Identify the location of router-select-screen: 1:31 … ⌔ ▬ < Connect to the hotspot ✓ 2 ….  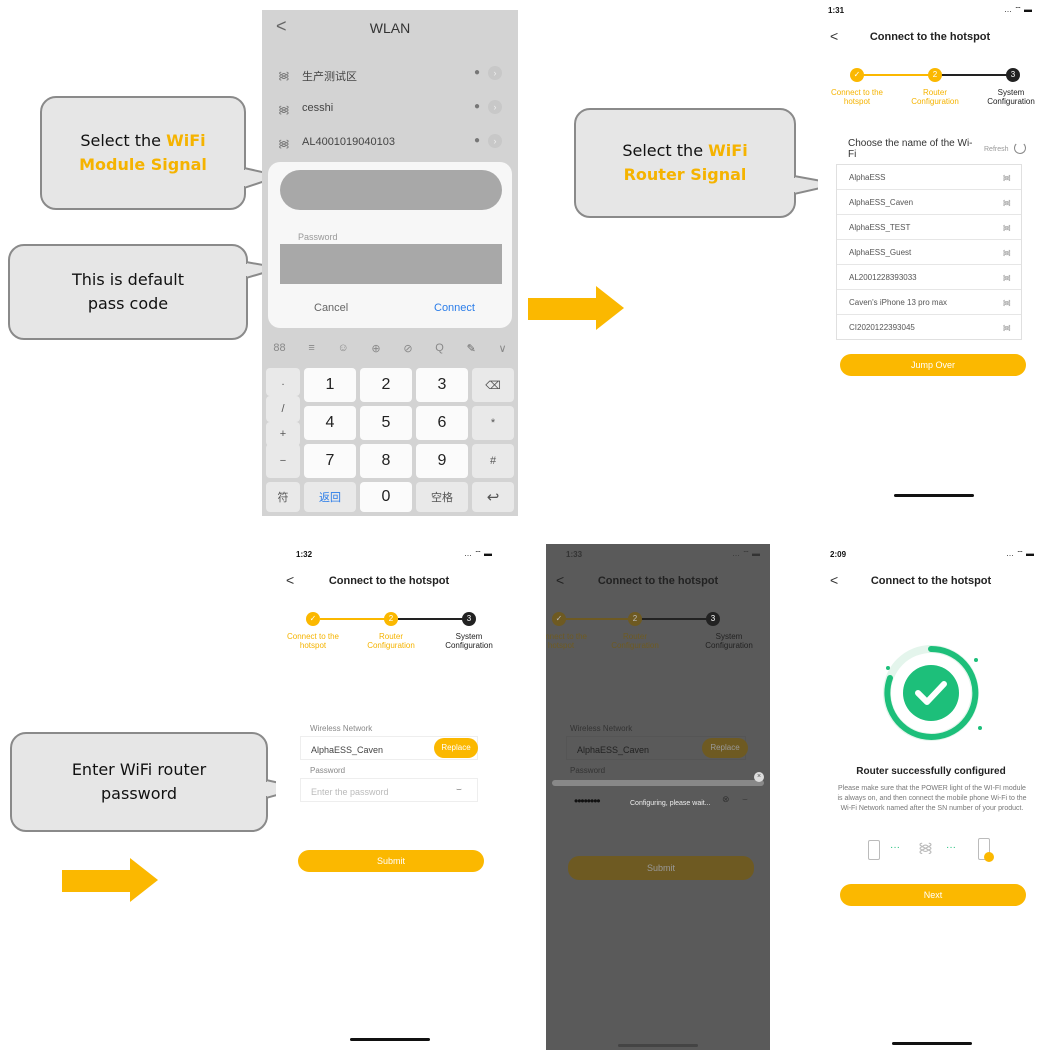
(930, 253).